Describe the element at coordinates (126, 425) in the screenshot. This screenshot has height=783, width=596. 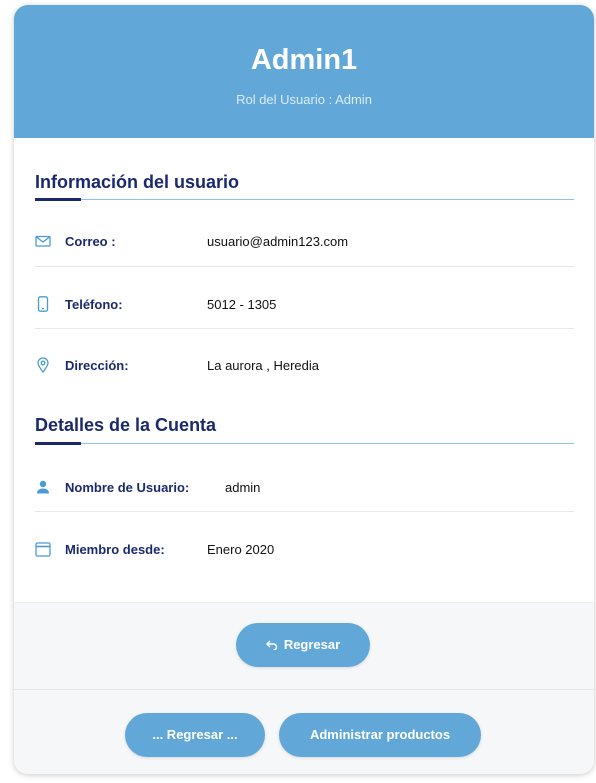
I see `section-title-account: Detalles de la Cuenta` at that location.